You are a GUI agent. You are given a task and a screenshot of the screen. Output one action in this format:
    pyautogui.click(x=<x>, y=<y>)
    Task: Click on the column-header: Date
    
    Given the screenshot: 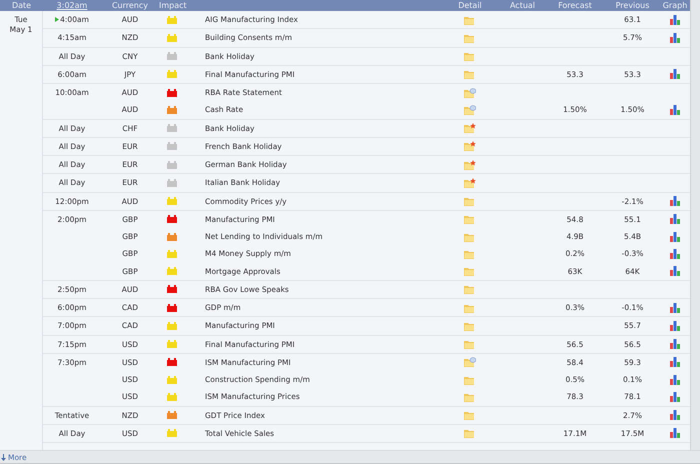 What is the action you would take?
    pyautogui.click(x=21, y=5)
    